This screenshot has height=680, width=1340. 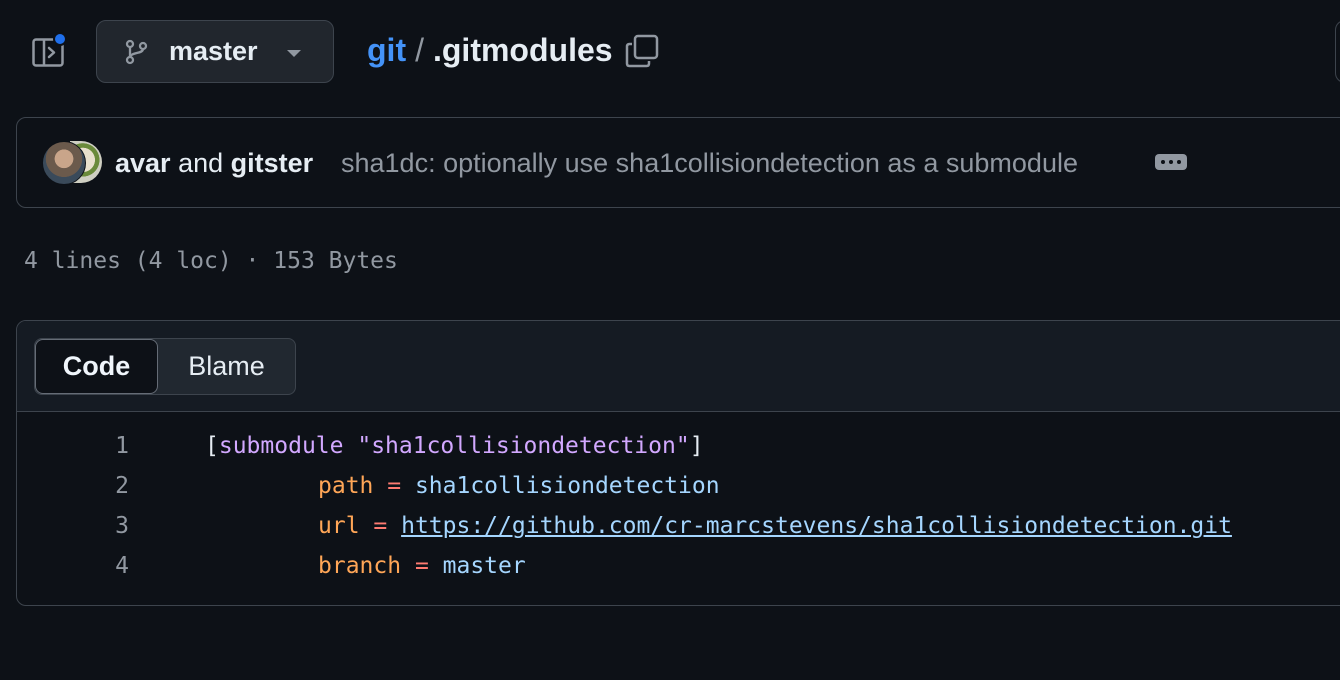 I want to click on tab-code: Code, so click(x=96, y=366).